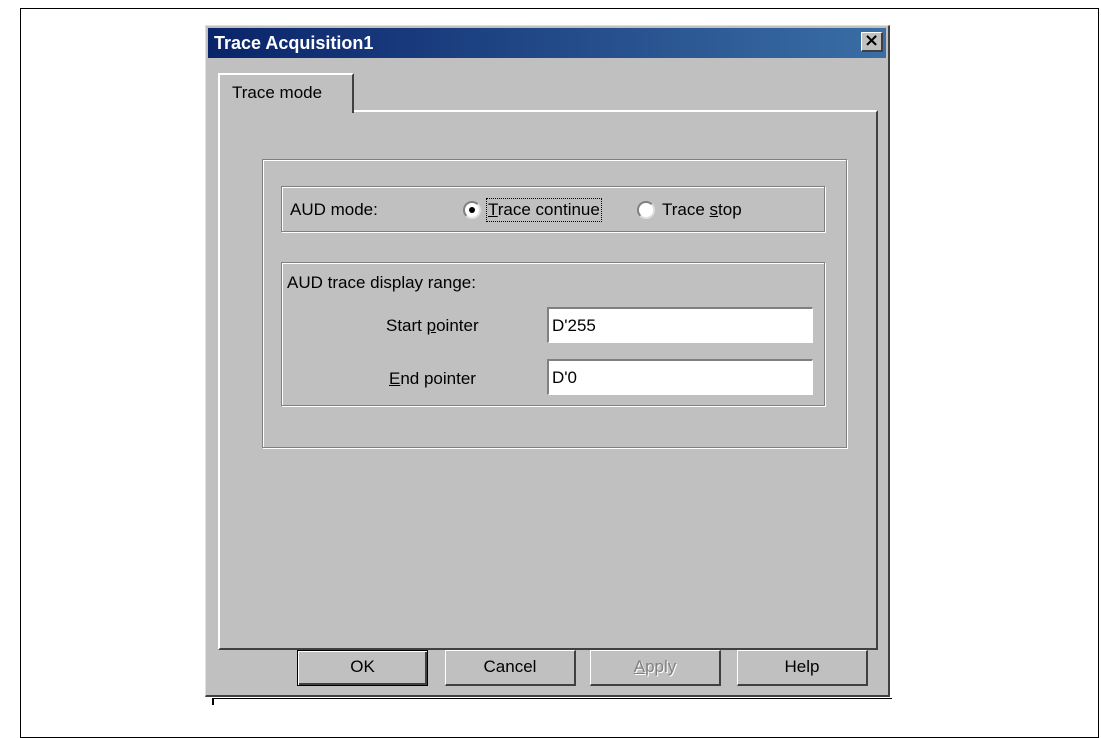 Image resolution: width=1101 pixels, height=738 pixels. Describe the element at coordinates (639, 666) in the screenshot. I see `apply-accesskey: A` at that location.